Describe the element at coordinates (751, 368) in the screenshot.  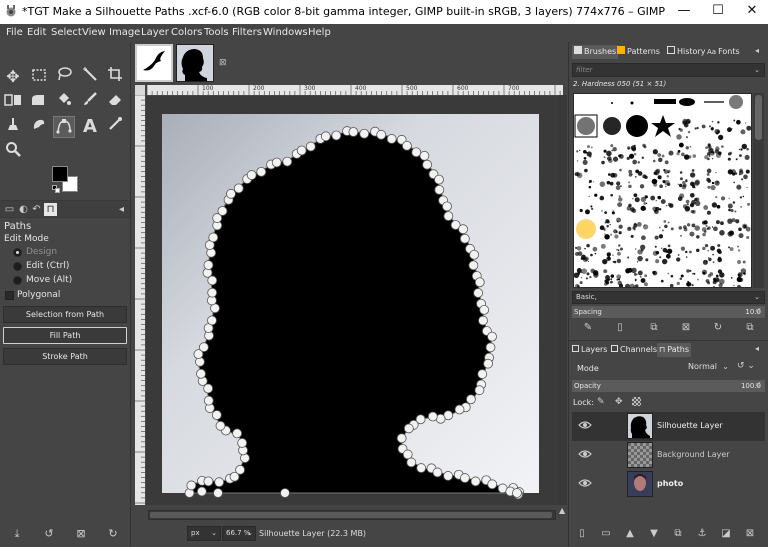
I see `layer-mode-switch: ↺ ⌄` at that location.